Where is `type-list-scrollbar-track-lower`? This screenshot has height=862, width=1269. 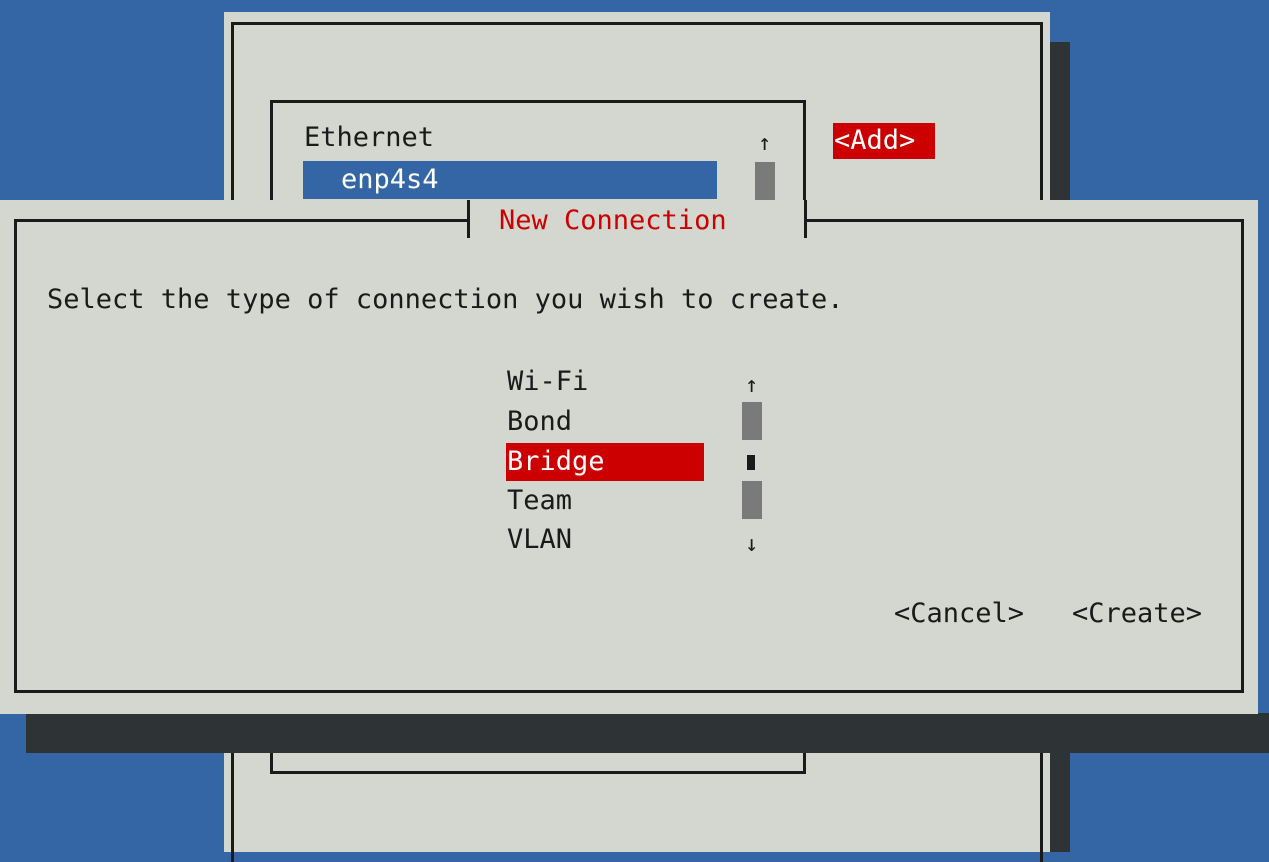 type-list-scrollbar-track-lower is located at coordinates (752, 500).